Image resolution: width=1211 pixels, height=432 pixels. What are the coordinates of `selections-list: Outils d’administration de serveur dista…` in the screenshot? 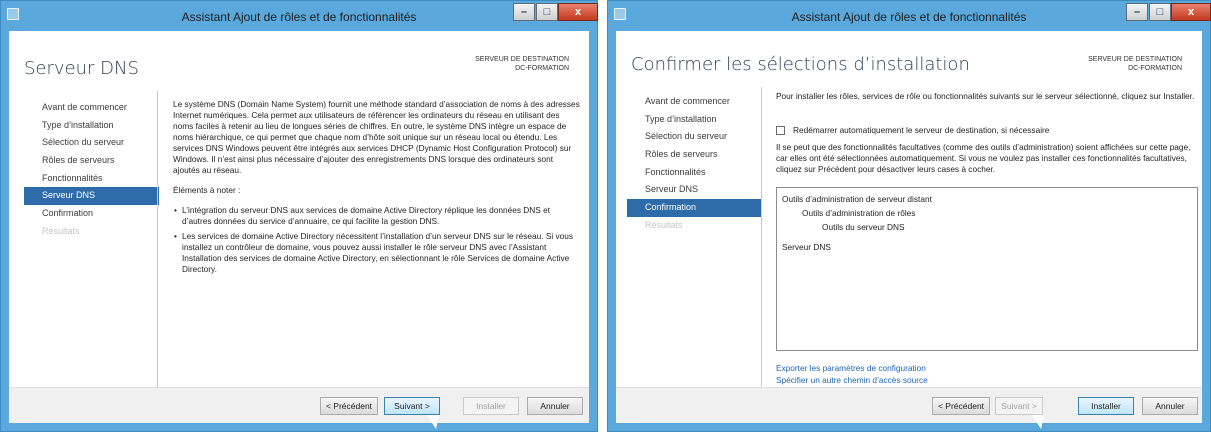 It's located at (987, 269).